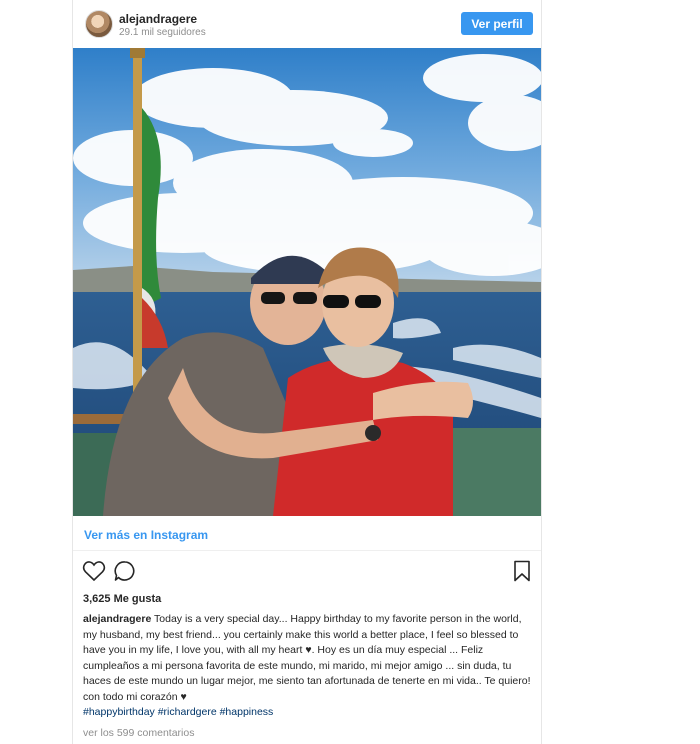  Describe the element at coordinates (497, 23) in the screenshot. I see `view-profile-button: Ver perfil` at that location.